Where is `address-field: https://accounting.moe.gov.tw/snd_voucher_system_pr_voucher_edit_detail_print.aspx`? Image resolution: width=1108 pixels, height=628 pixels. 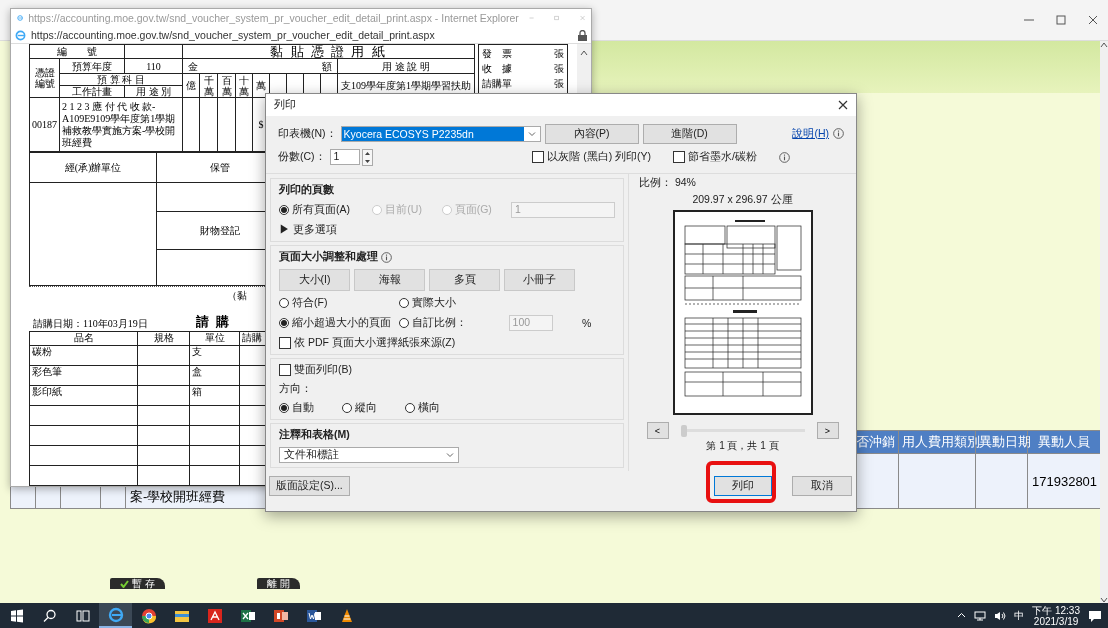
address-field: https://accounting.moe.gov.tw/snd_voucher_system_pr_voucher_edit_detail_print.aspx is located at coordinates (233, 35).